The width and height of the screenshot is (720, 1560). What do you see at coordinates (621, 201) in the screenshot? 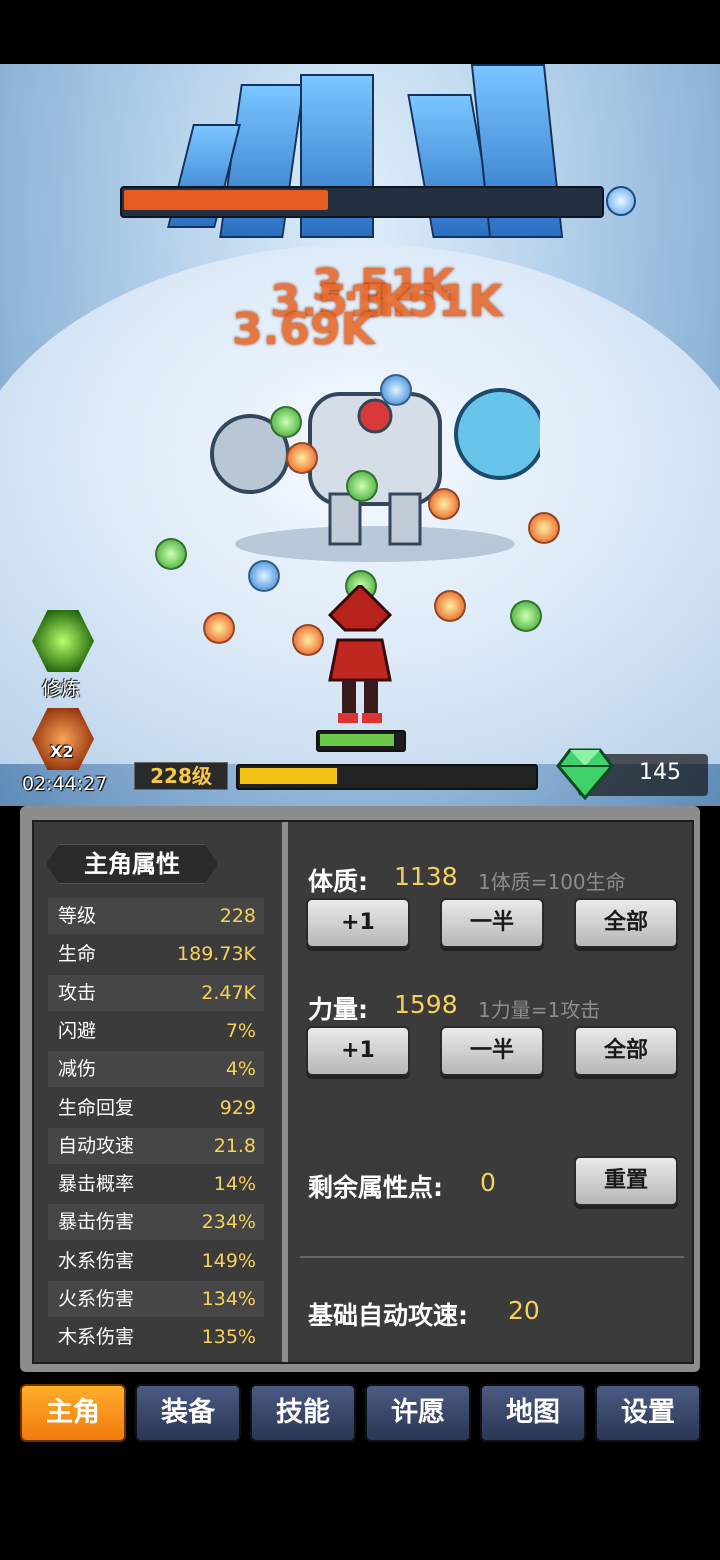
I see `frost-element-icon` at bounding box center [621, 201].